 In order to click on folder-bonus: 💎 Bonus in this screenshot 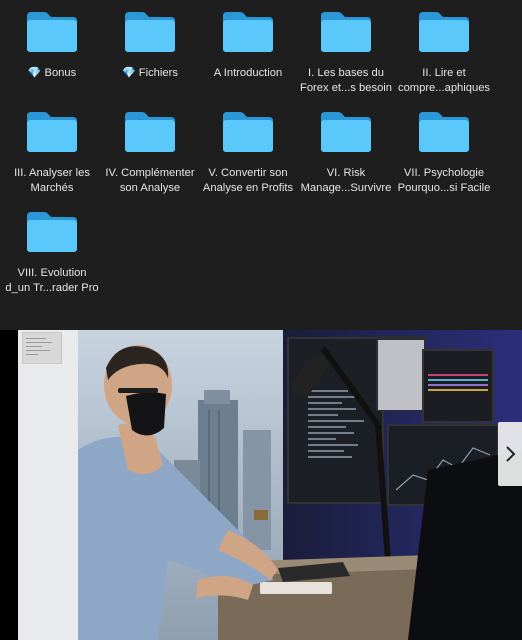, I will do `click(52, 44)`.